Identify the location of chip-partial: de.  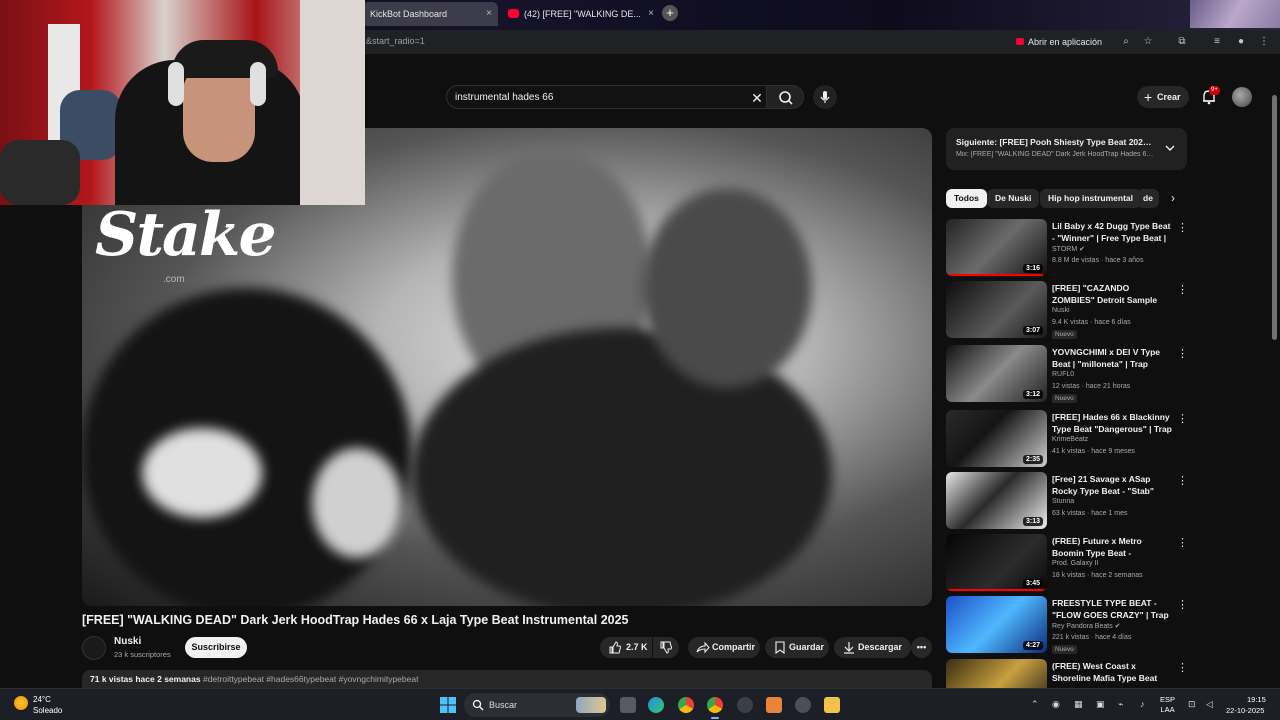
(1148, 198).